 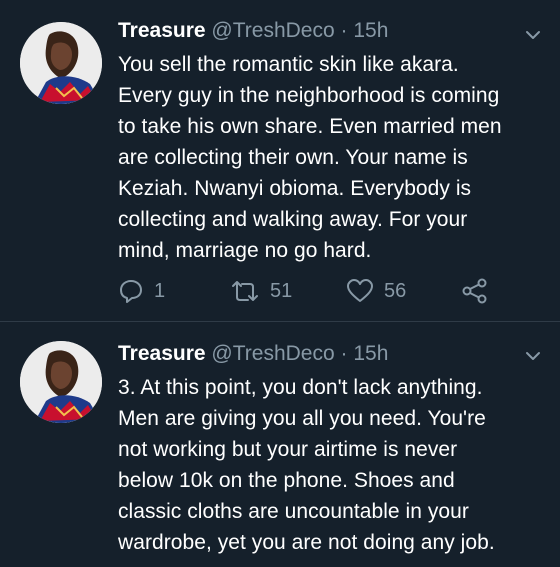 I want to click on tweet-text-line: Men are giving you all you need. You're, so click(x=302, y=418).